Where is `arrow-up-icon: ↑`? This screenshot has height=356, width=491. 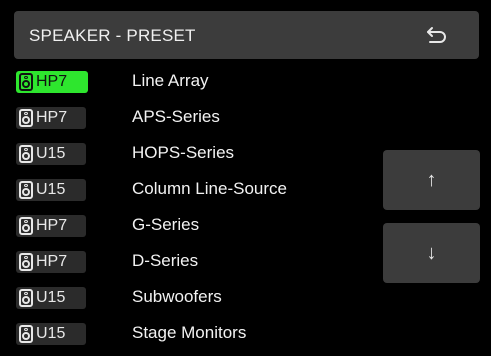
arrow-up-icon: ↑ is located at coordinates (431, 179).